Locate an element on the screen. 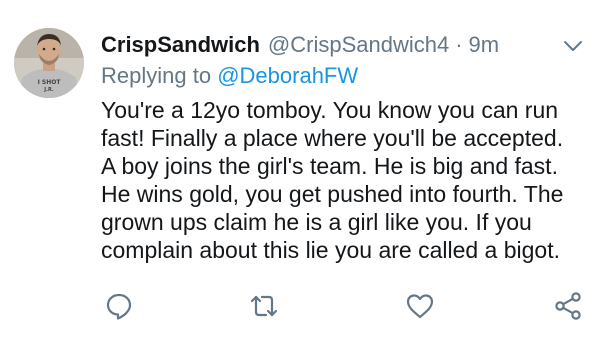 This screenshot has height=348, width=600. retweet-button is located at coordinates (264, 306).